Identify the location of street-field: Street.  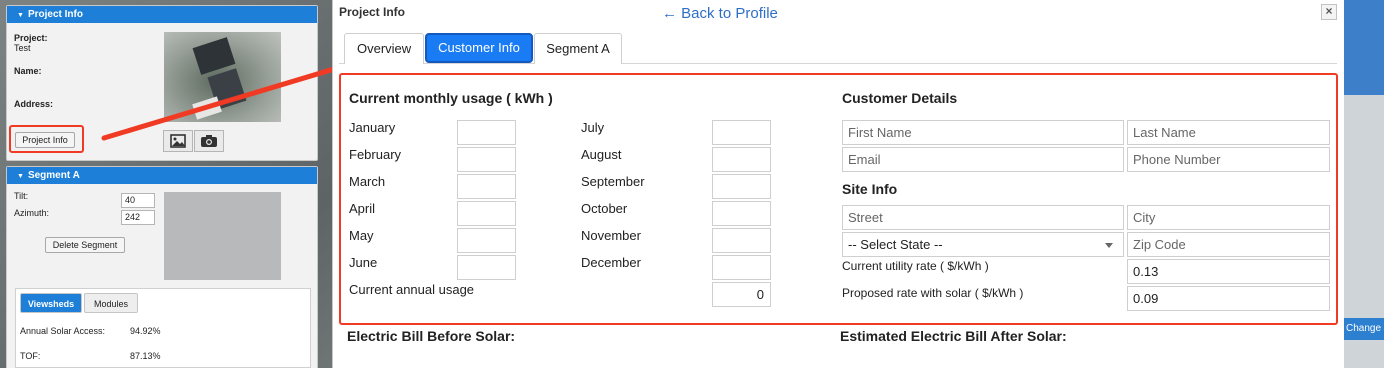
(983, 217).